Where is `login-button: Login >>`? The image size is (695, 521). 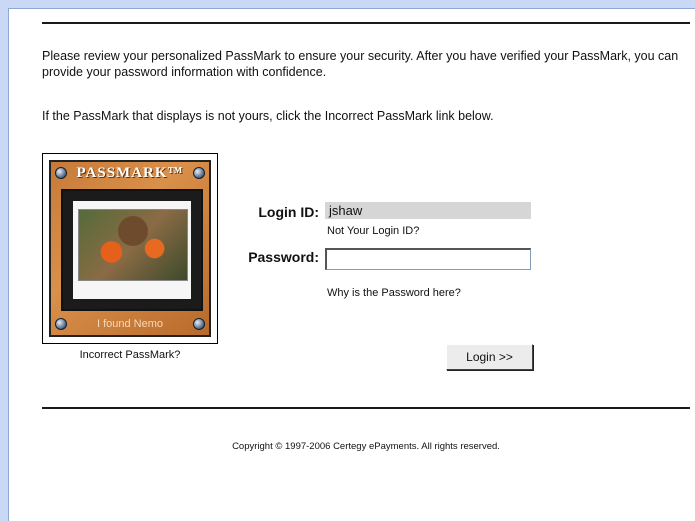
login-button: Login >> is located at coordinates (489, 357).